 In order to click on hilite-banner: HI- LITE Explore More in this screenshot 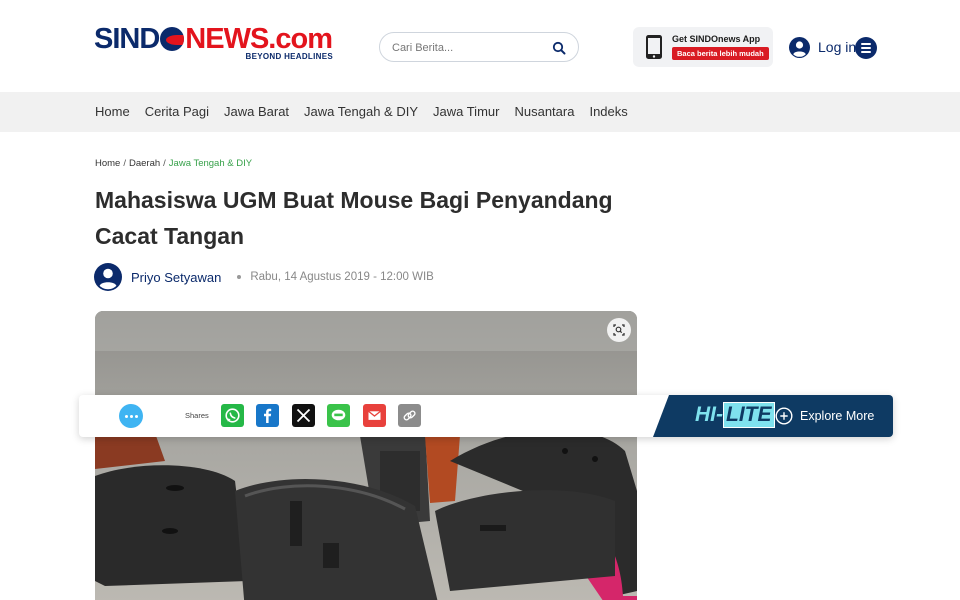, I will do `click(773, 416)`.